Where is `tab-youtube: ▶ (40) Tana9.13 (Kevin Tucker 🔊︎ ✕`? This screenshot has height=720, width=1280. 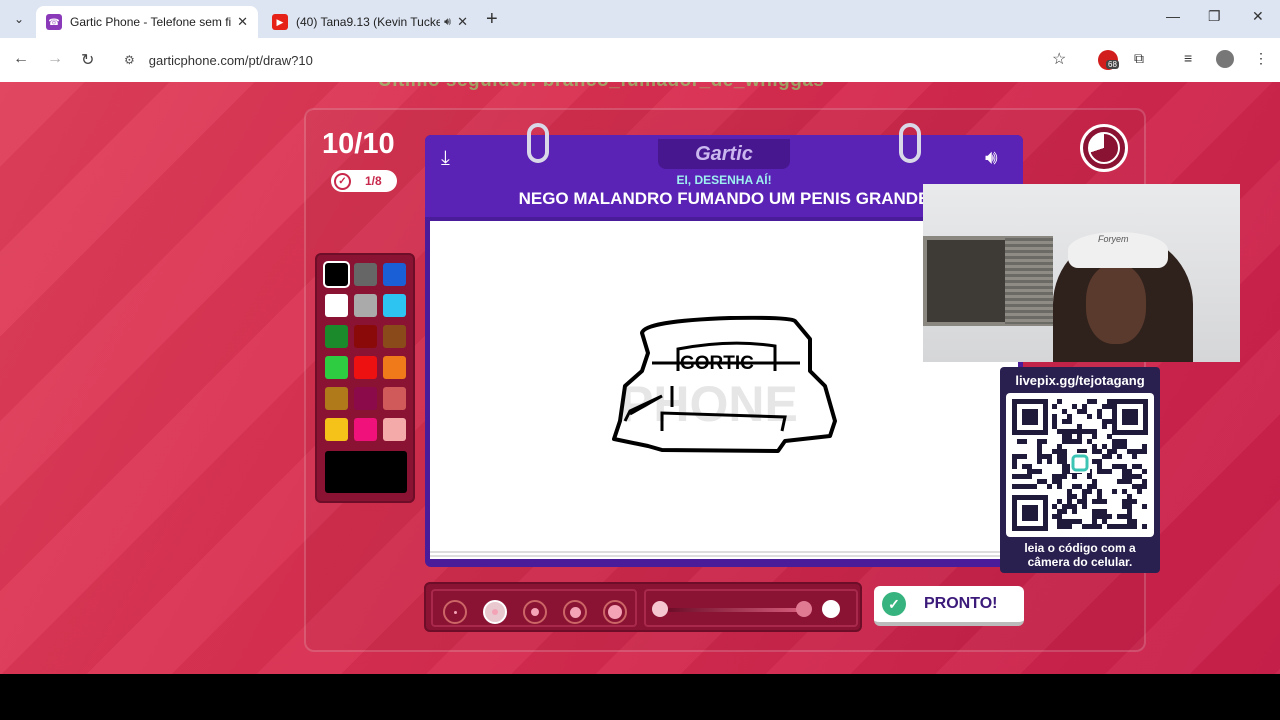
tab-youtube: ▶ (40) Tana9.13 (Kevin Tucker 🔊︎ ✕ is located at coordinates (370, 22).